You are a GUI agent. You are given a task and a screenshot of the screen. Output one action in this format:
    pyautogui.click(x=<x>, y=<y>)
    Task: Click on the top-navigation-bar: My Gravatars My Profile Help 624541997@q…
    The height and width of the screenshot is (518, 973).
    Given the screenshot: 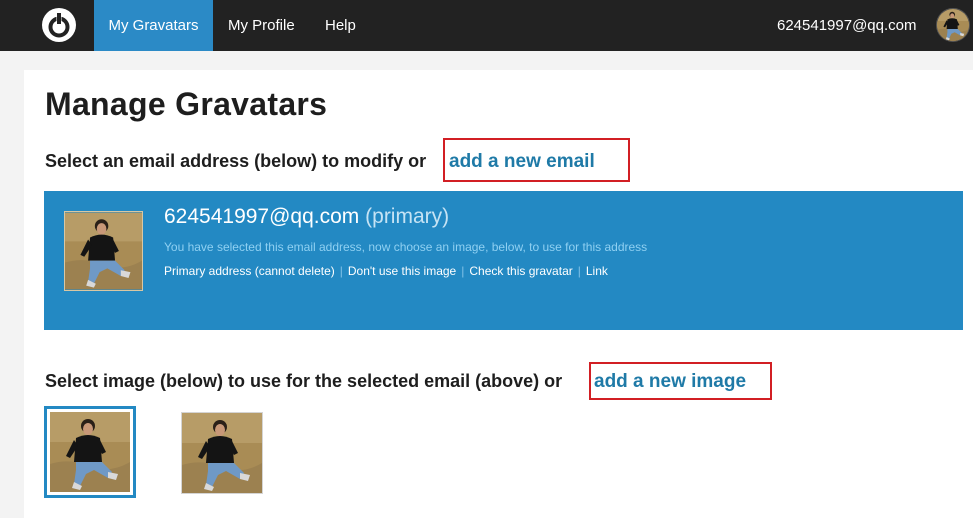 What is the action you would take?
    pyautogui.click(x=486, y=25)
    